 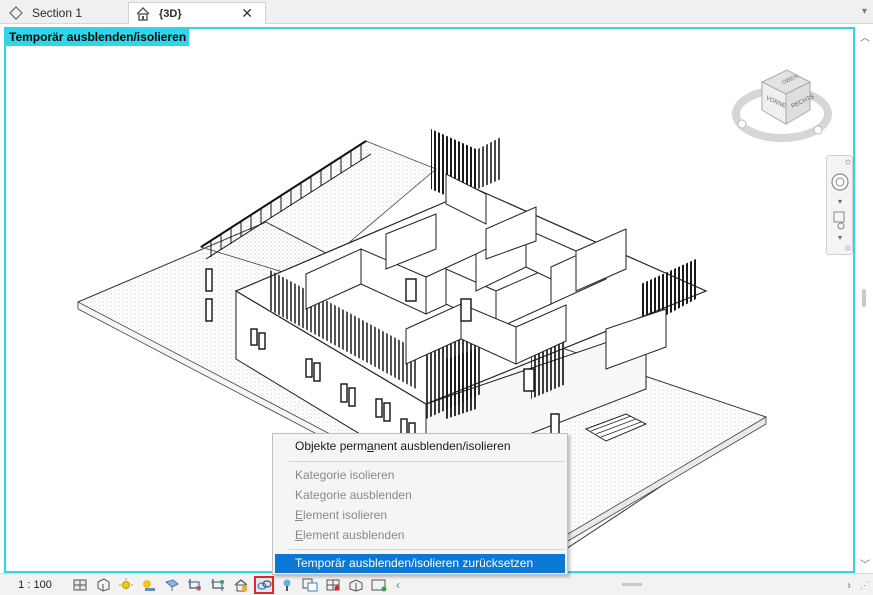 I want to click on detail-level-icon, so click(x=80, y=585).